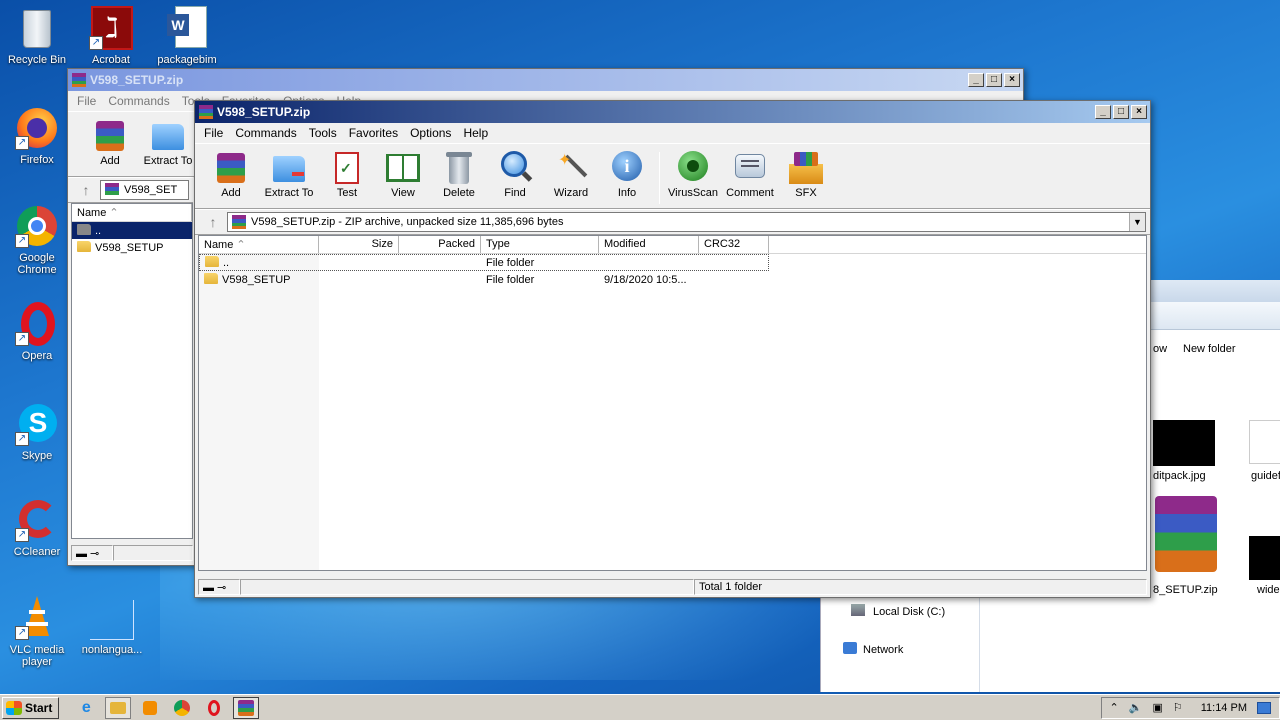 The height and width of the screenshot is (720, 1280). What do you see at coordinates (1157, 707) in the screenshot?
I see `network-tray-icon: ▣` at bounding box center [1157, 707].